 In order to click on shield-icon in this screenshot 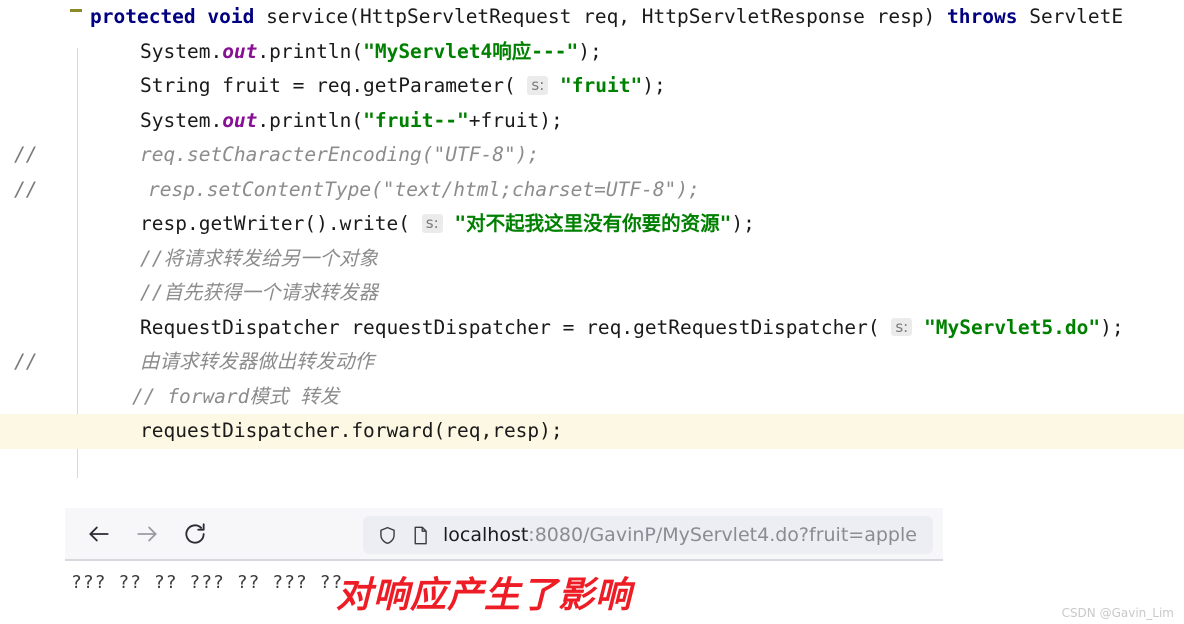, I will do `click(387, 535)`.